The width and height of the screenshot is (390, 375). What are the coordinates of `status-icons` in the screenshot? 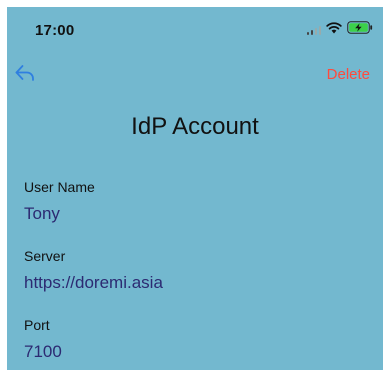 It's located at (340, 30).